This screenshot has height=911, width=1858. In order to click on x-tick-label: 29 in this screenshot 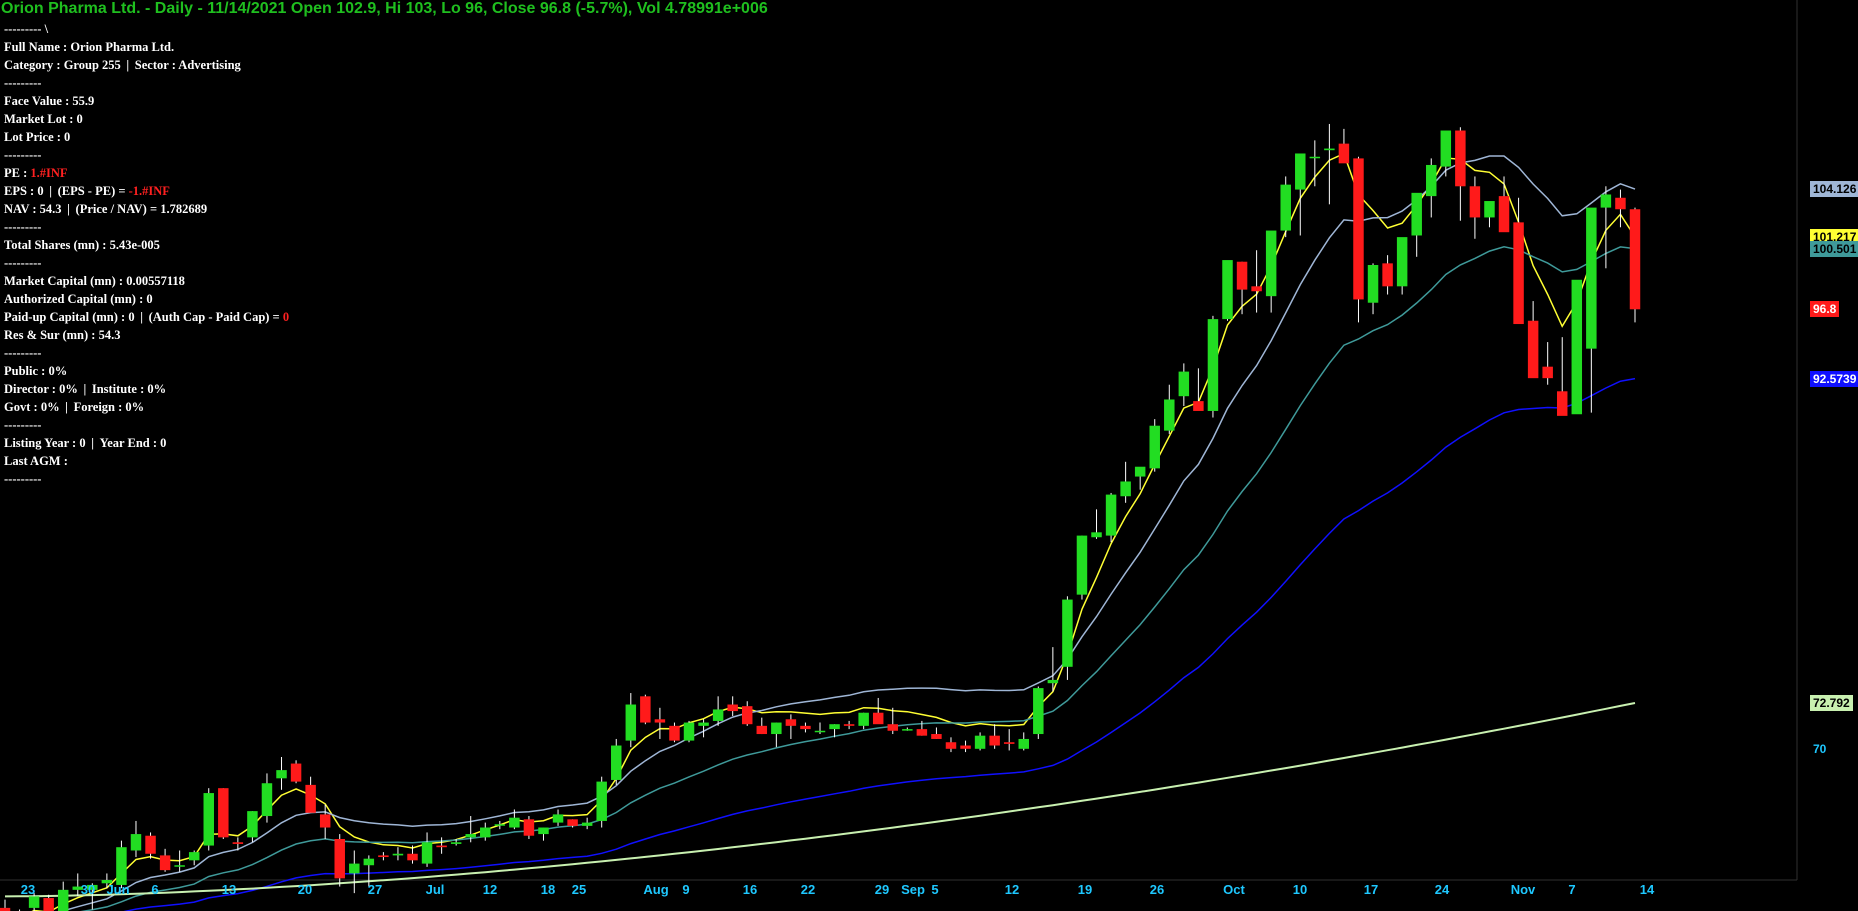, I will do `click(882, 889)`.